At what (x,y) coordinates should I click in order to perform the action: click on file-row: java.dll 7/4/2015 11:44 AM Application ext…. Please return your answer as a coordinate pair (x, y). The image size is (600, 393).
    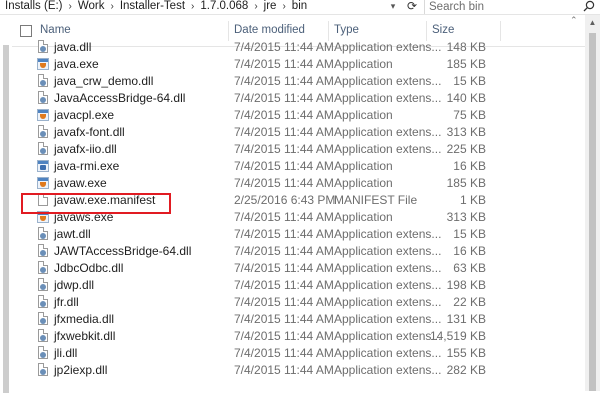
    Looking at the image, I should click on (298, 47).